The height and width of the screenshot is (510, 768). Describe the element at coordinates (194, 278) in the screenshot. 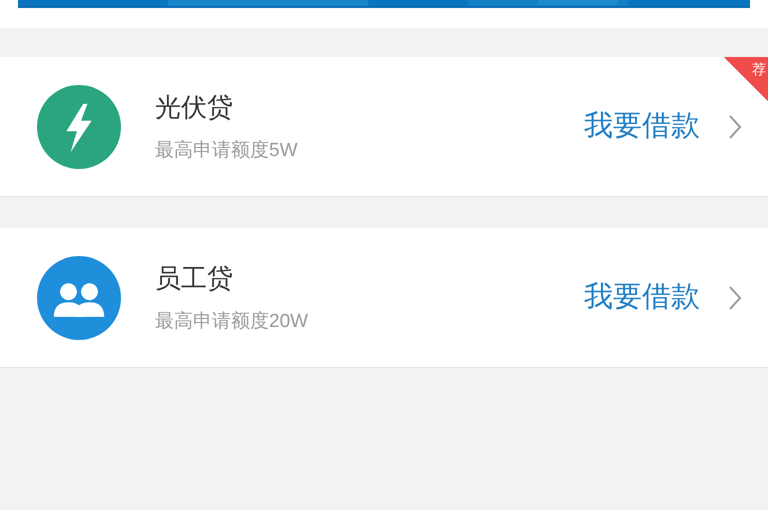

I see `loan-name: 员工贷` at that location.